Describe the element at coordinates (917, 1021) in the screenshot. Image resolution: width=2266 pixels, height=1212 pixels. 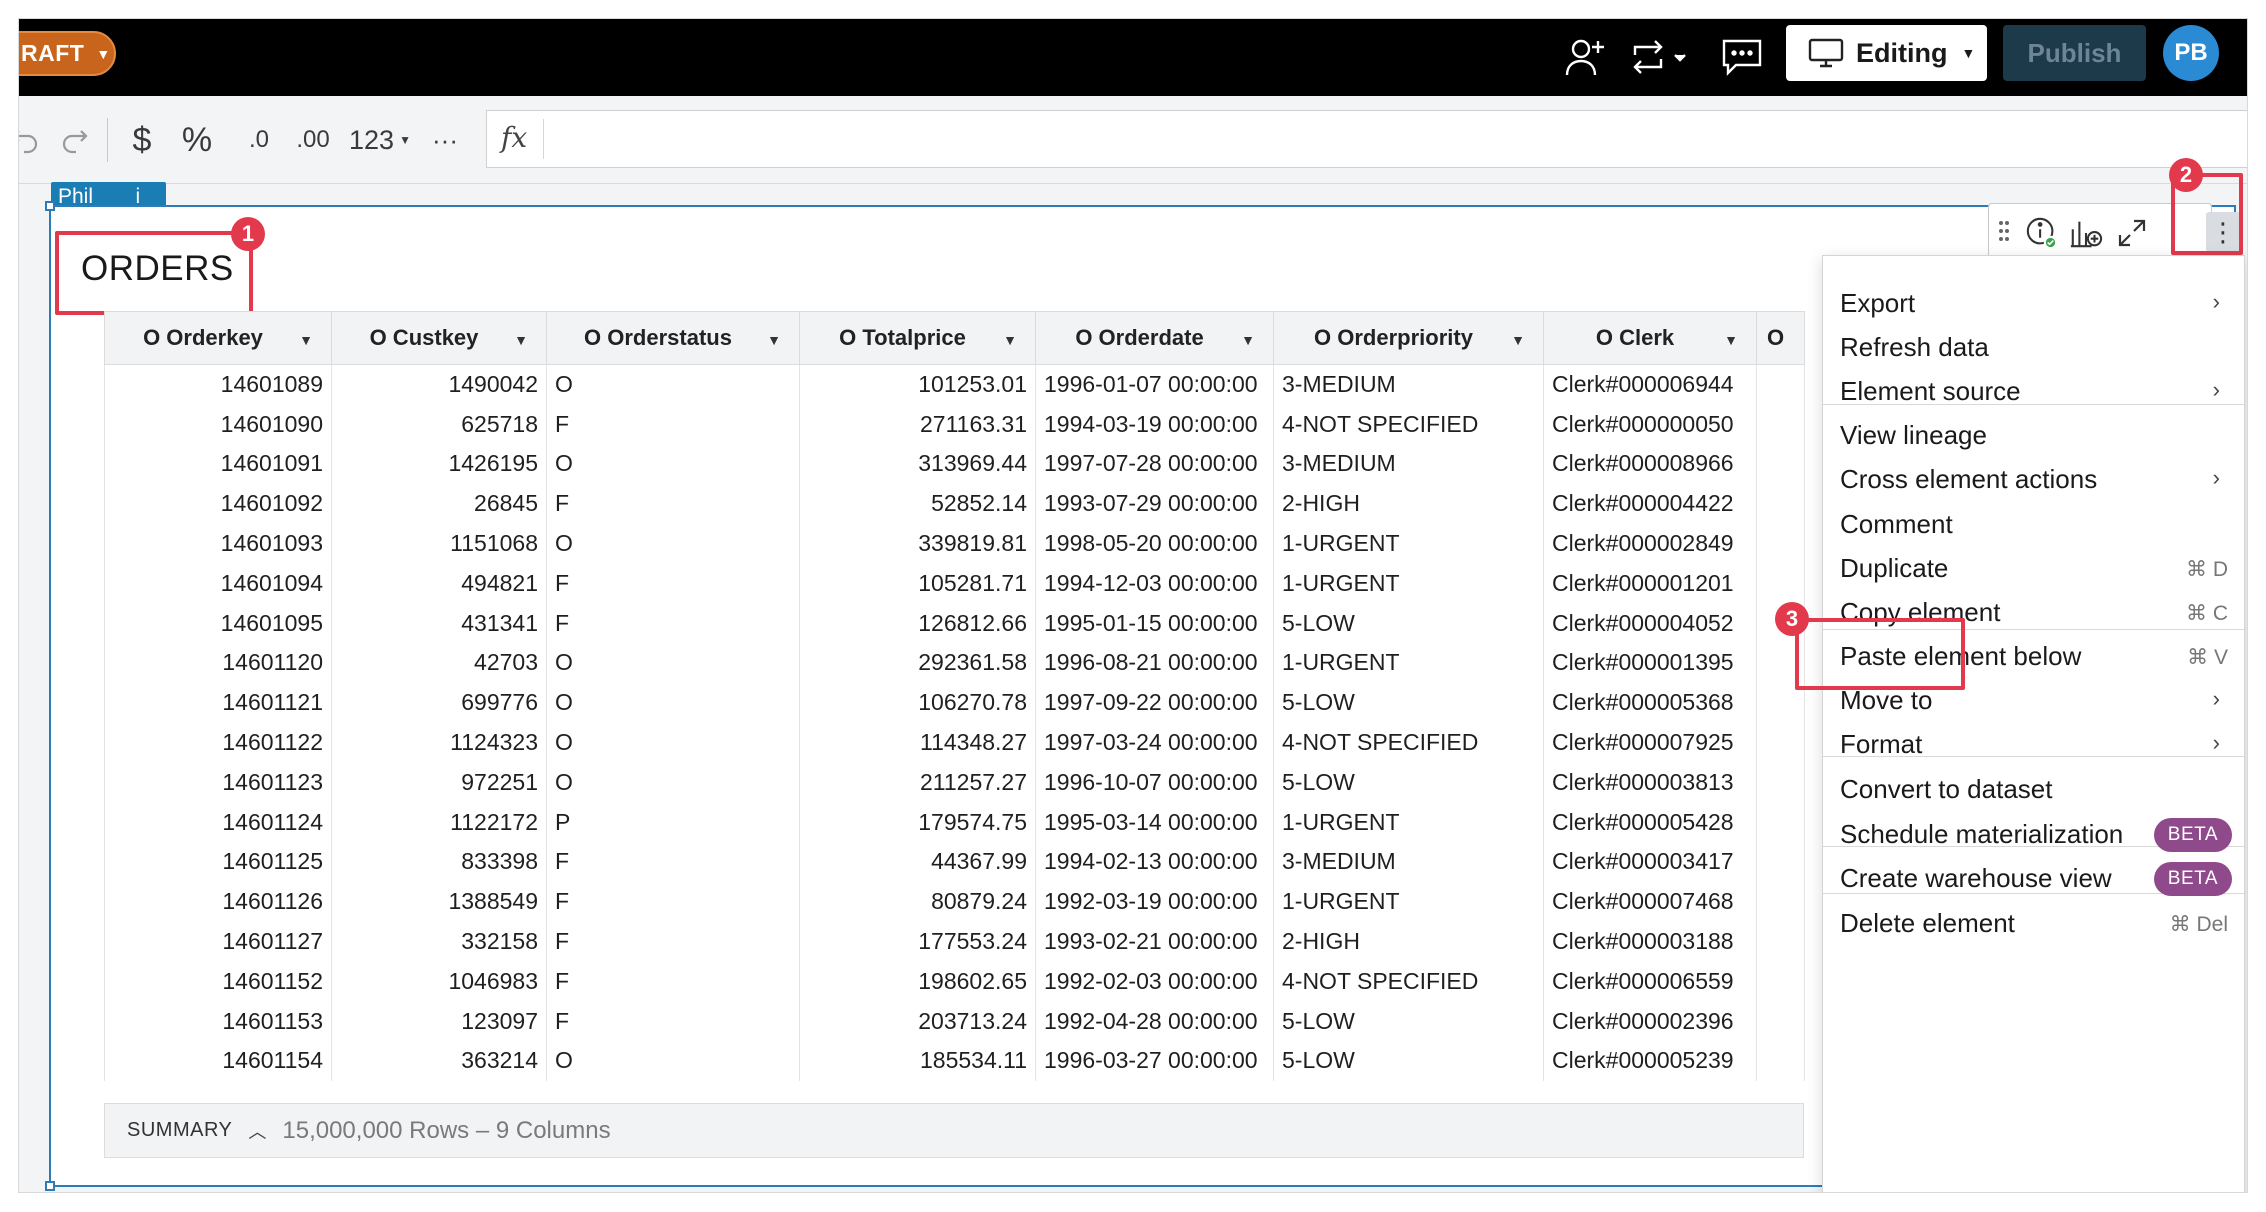
I see `table-cell: 203713.24` at that location.